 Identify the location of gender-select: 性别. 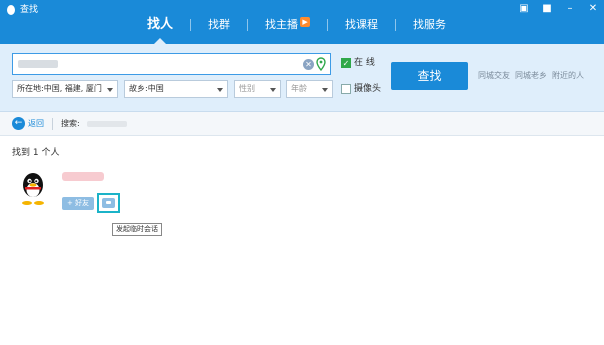
(257, 89).